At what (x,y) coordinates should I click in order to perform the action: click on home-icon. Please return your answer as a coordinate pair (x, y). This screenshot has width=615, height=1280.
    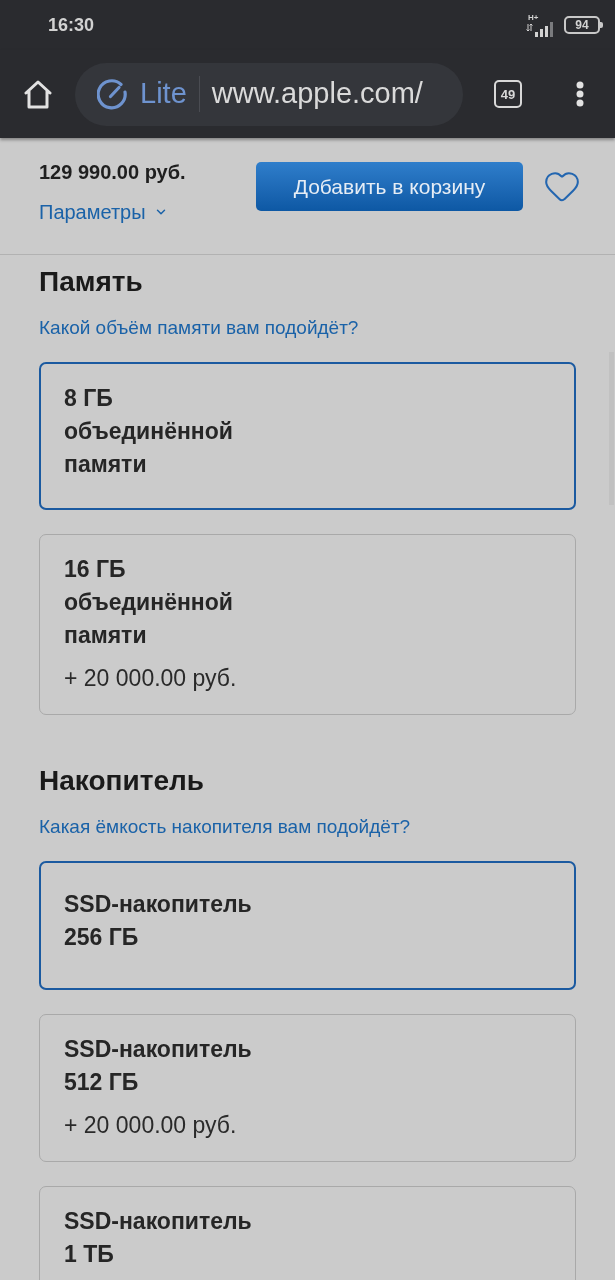
    Looking at the image, I should click on (38, 94).